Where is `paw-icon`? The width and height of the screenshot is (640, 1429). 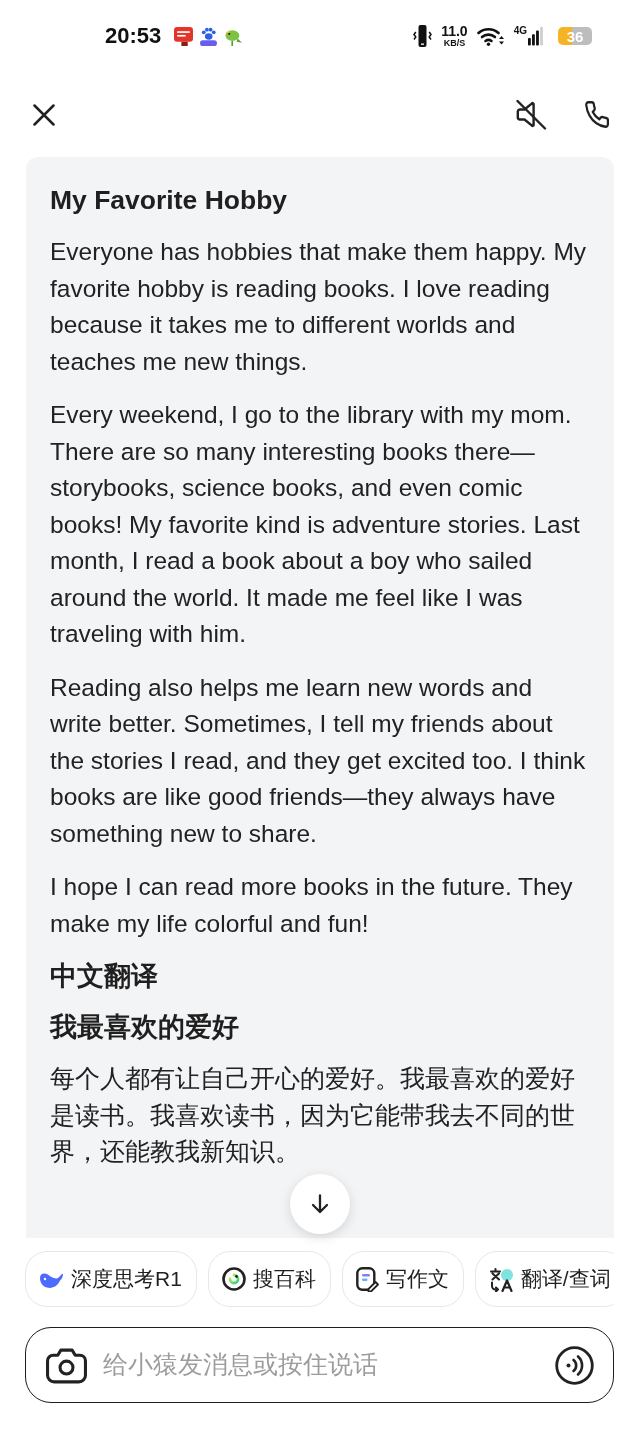 paw-icon is located at coordinates (209, 36).